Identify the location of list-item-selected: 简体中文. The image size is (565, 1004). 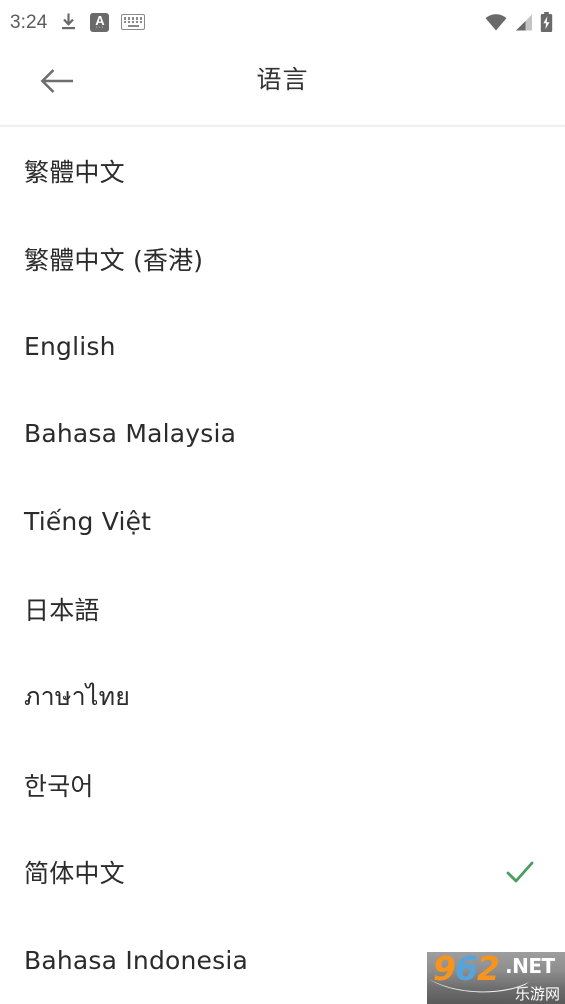
(282, 873).